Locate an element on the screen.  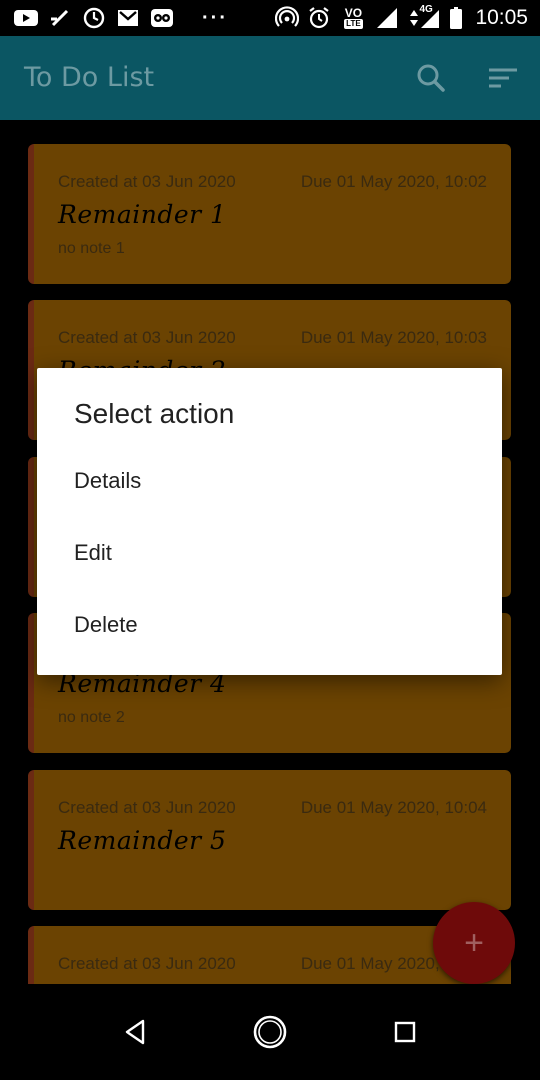
app-title: To Do List is located at coordinates (89, 77).